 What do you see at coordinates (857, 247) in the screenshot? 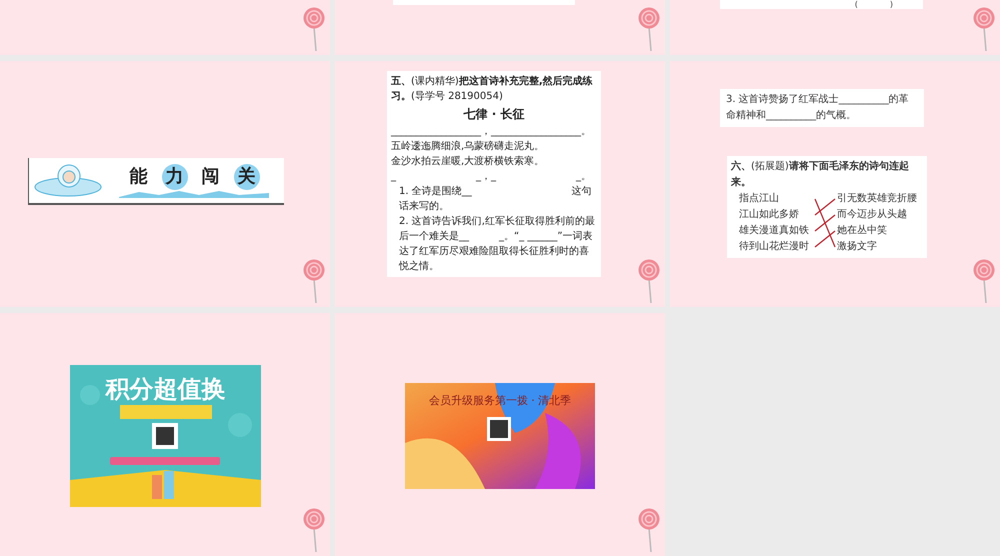
I see `verse-line: 激扬文字` at bounding box center [857, 247].